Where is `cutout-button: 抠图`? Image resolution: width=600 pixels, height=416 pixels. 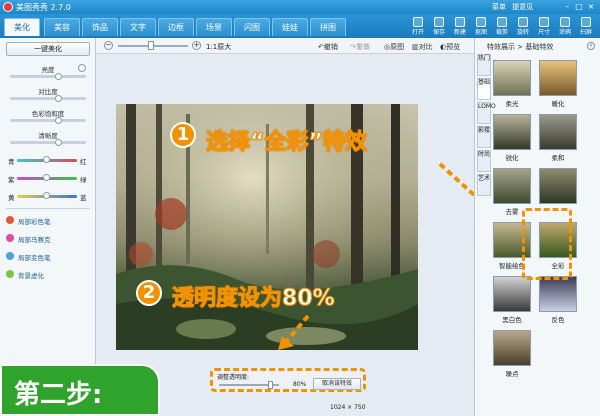 cutout-button: 抠图 is located at coordinates (481, 27).